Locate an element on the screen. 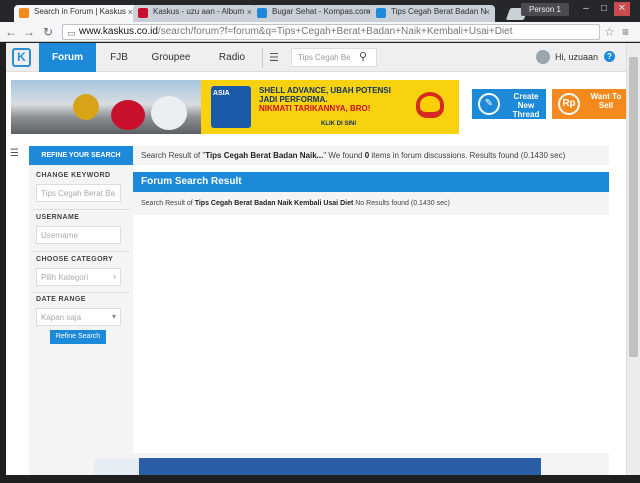 The image size is (640, 483). chevron-right-icon: › is located at coordinates (114, 276).